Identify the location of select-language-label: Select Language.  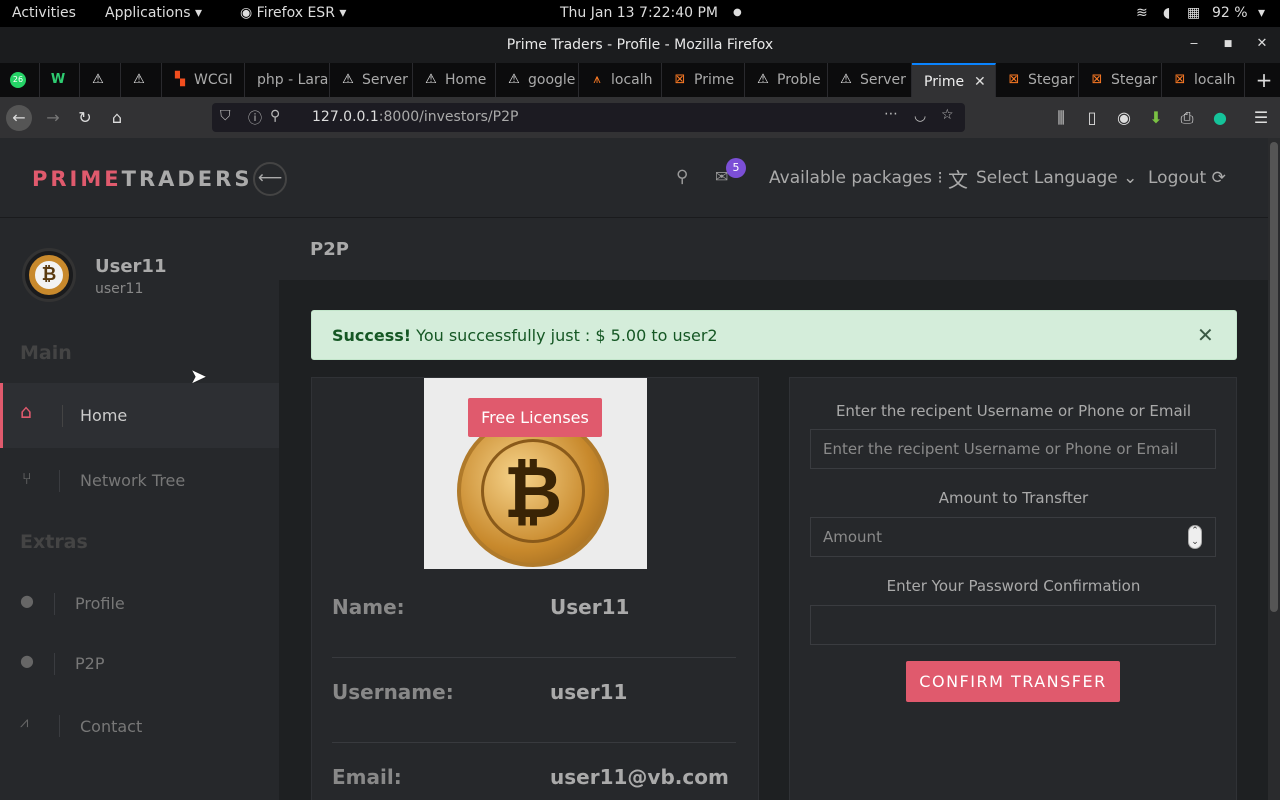
(1047, 178).